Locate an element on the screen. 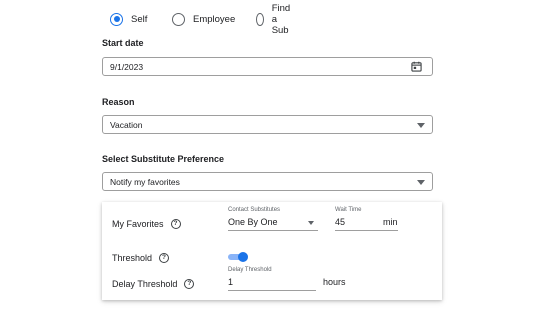 Image resolution: width=540 pixels, height=310 pixels. substitute-preference-label: Select Substitute Preference is located at coordinates (163, 159).